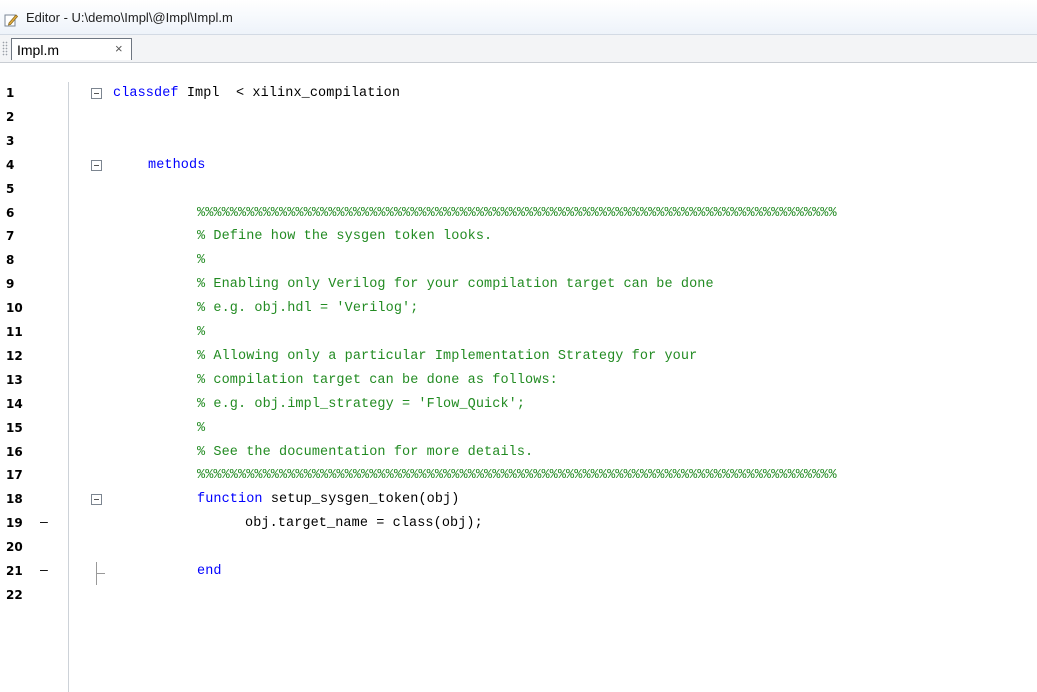 This screenshot has width=1037, height=692. Describe the element at coordinates (518, 501) in the screenshot. I see `code-line-18: 18 function setup_sysgen_token(obj)` at that location.